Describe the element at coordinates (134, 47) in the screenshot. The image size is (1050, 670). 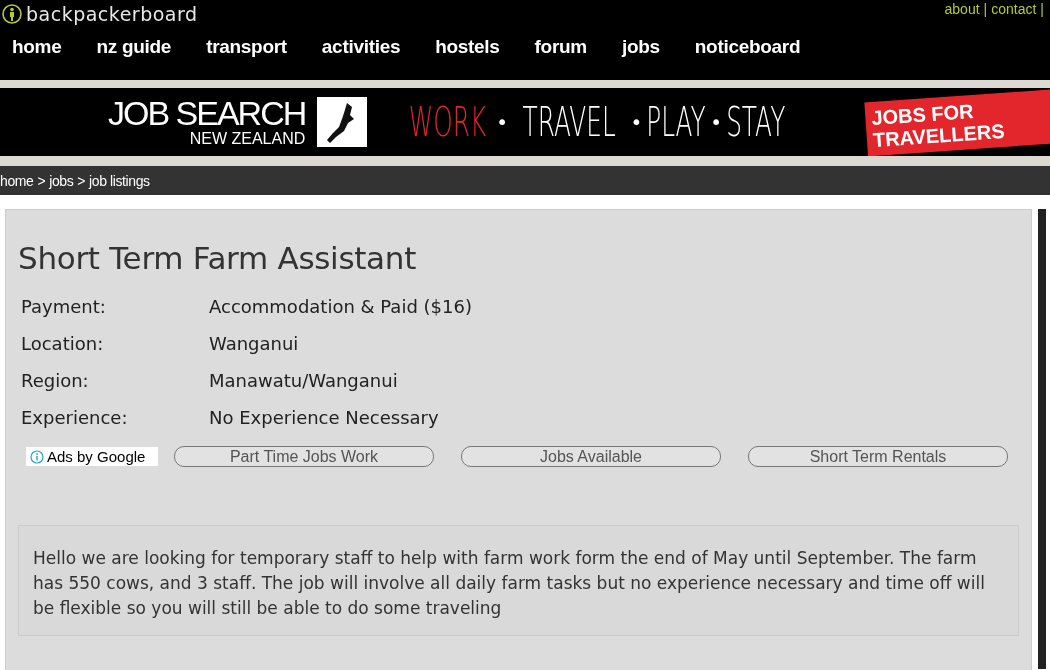
I see `nav-link: nz guide` at that location.